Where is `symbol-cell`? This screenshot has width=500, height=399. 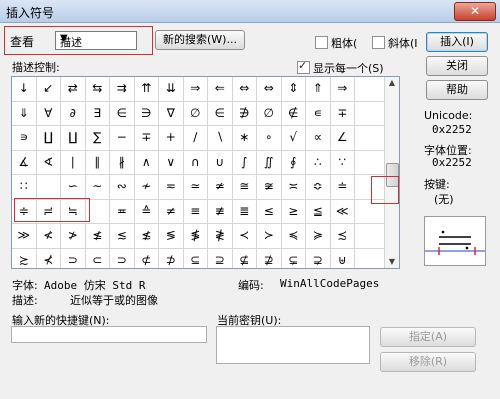
symbol-cell is located at coordinates (49, 187).